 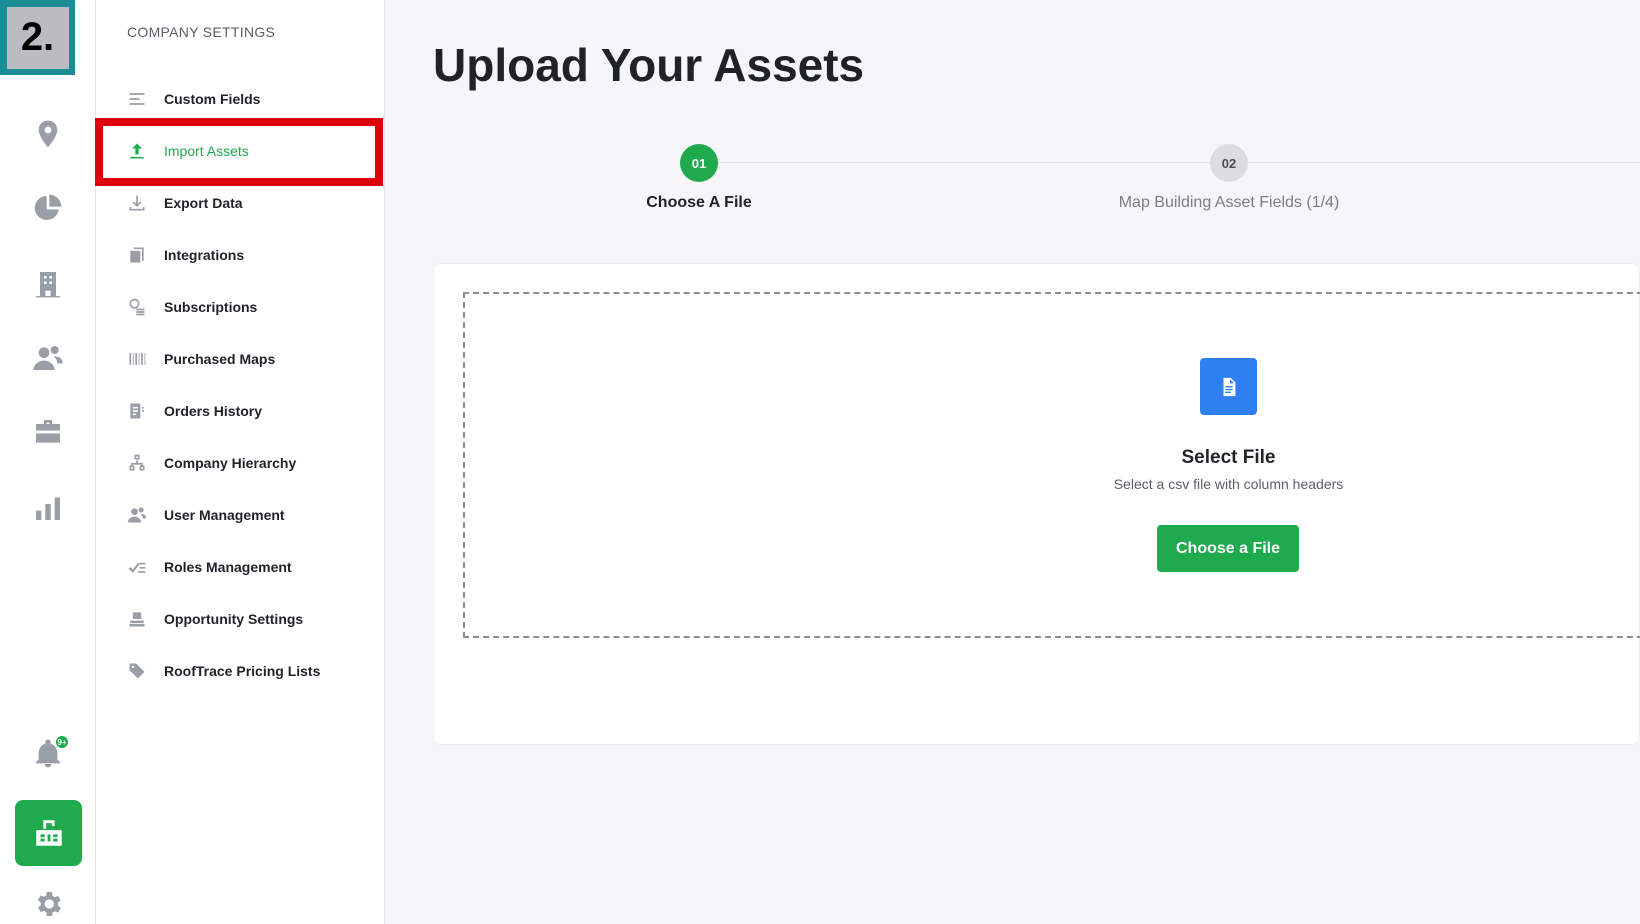 I want to click on icon-rail: 9+, so click(x=48, y=462).